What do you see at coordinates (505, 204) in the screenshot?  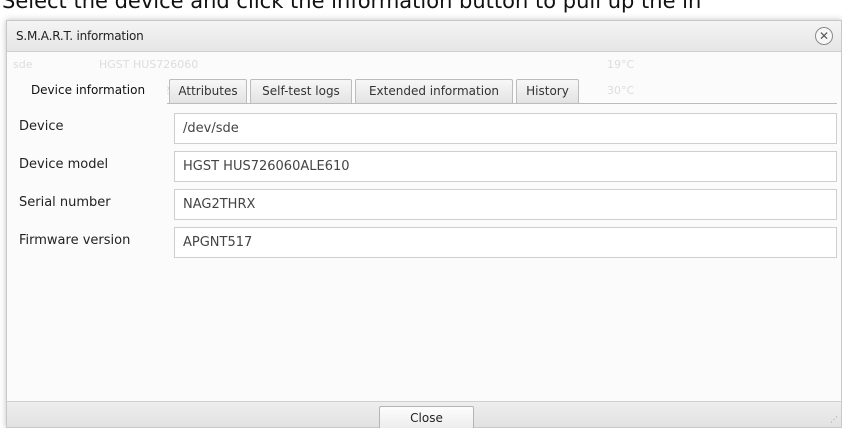 I see `serial-number-field: NAG2THRX` at bounding box center [505, 204].